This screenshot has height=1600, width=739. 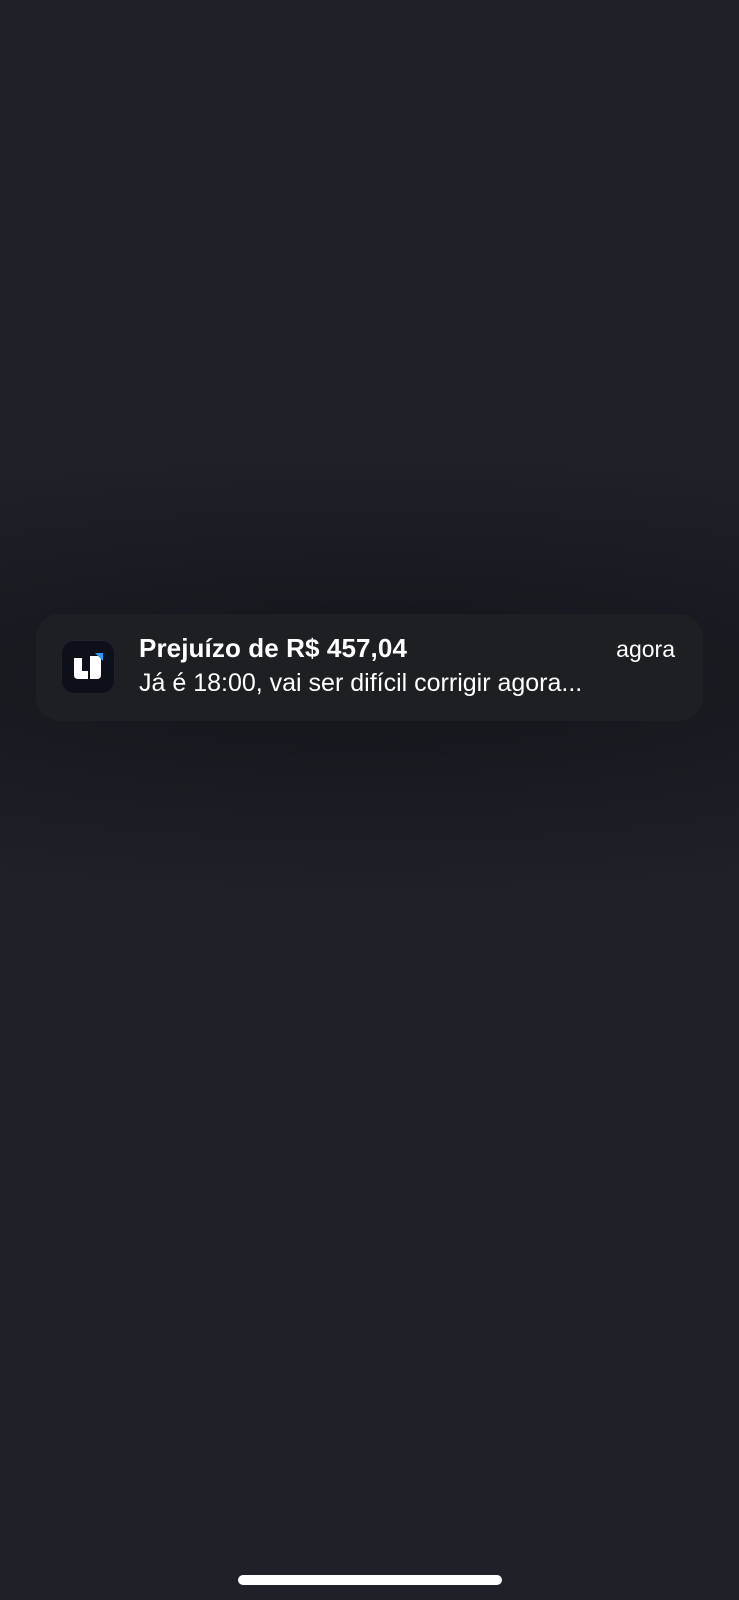 What do you see at coordinates (370, 1580) in the screenshot?
I see `home-indicator` at bounding box center [370, 1580].